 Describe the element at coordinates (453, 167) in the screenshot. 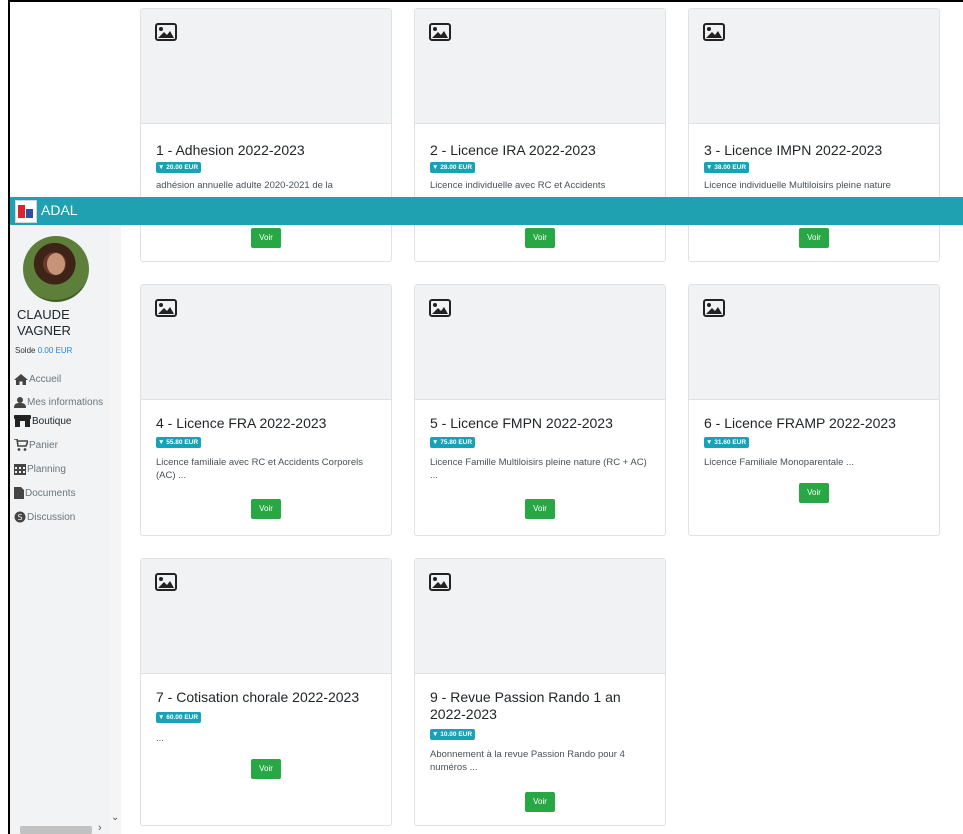

I see `price-badge: ▼ 28.00 EUR` at that location.